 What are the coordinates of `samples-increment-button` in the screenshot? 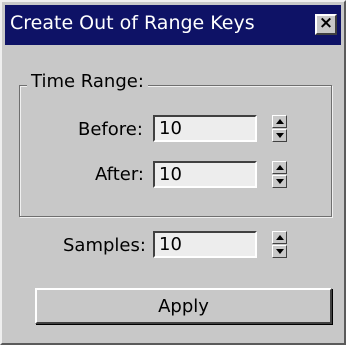 It's located at (279, 237).